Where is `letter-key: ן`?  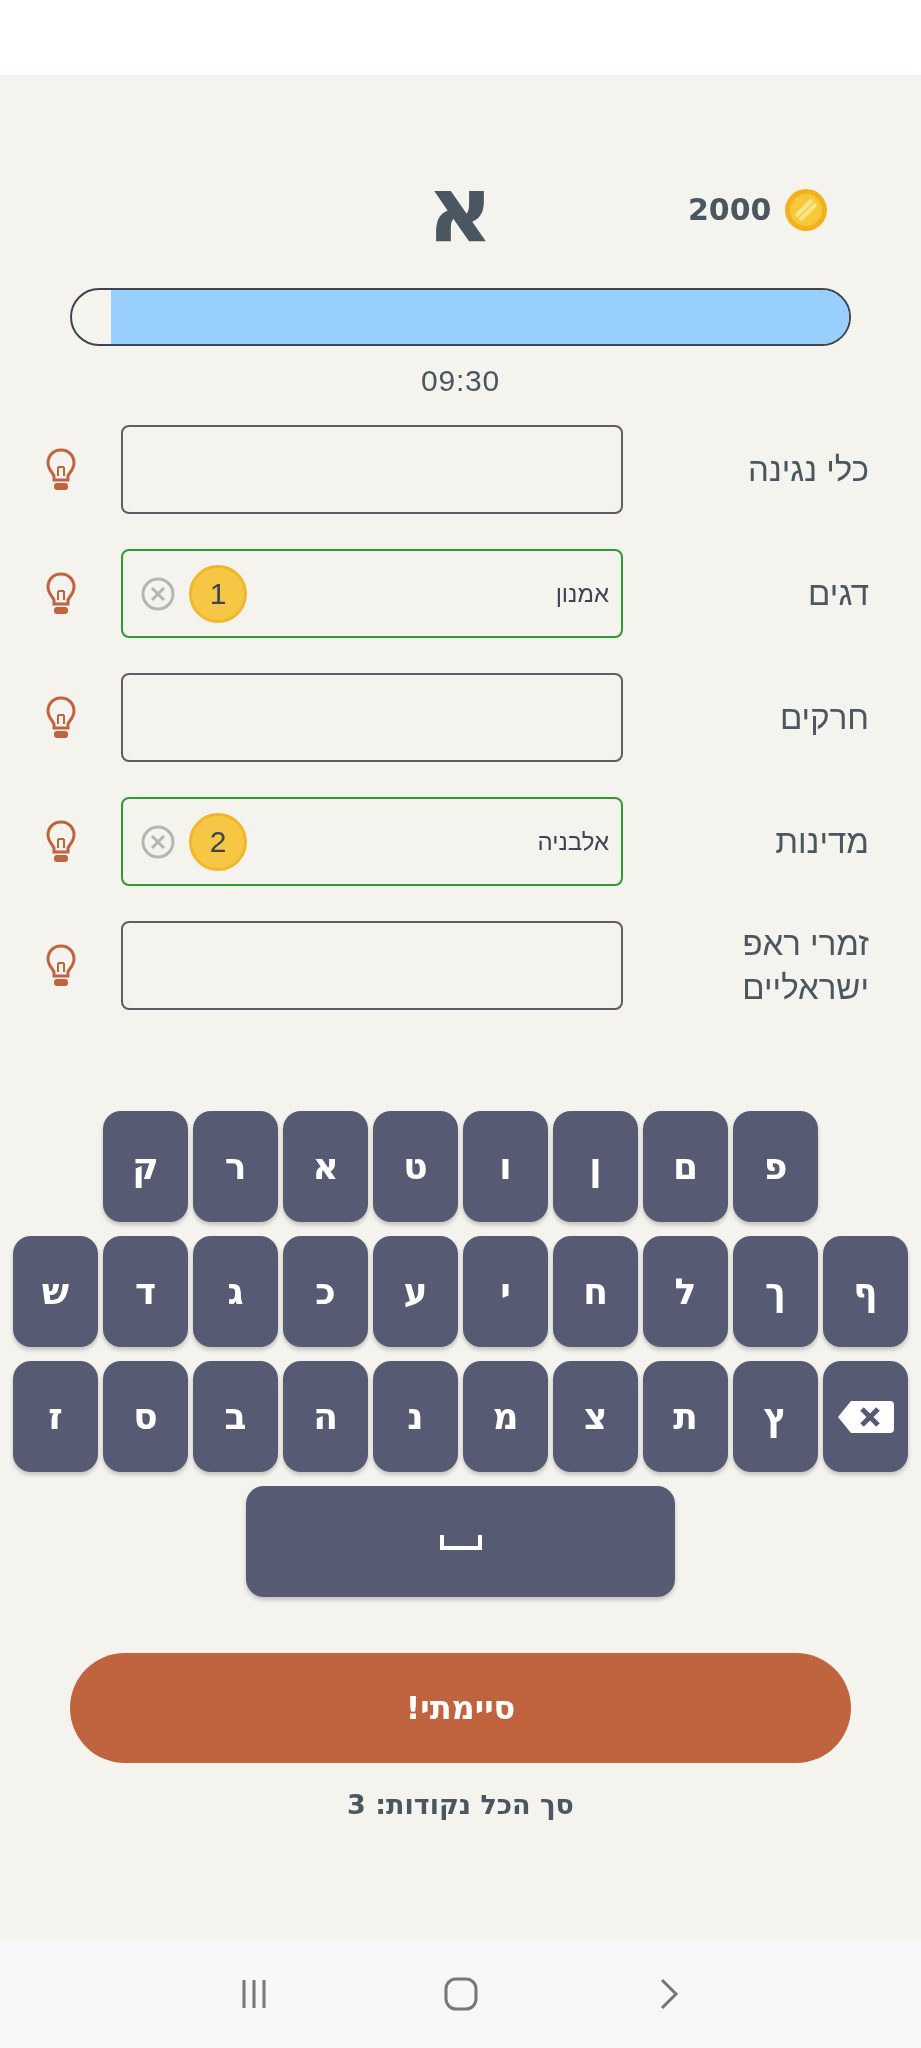
letter-key: ן is located at coordinates (595, 1166).